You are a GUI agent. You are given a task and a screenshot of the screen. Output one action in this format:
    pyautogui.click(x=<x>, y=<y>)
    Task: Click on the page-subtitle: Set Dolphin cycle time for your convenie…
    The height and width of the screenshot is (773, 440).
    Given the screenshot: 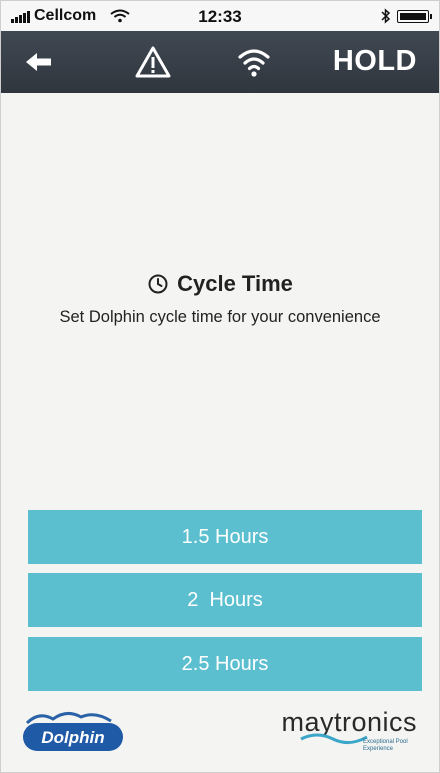 What is the action you would take?
    pyautogui.click(x=220, y=317)
    